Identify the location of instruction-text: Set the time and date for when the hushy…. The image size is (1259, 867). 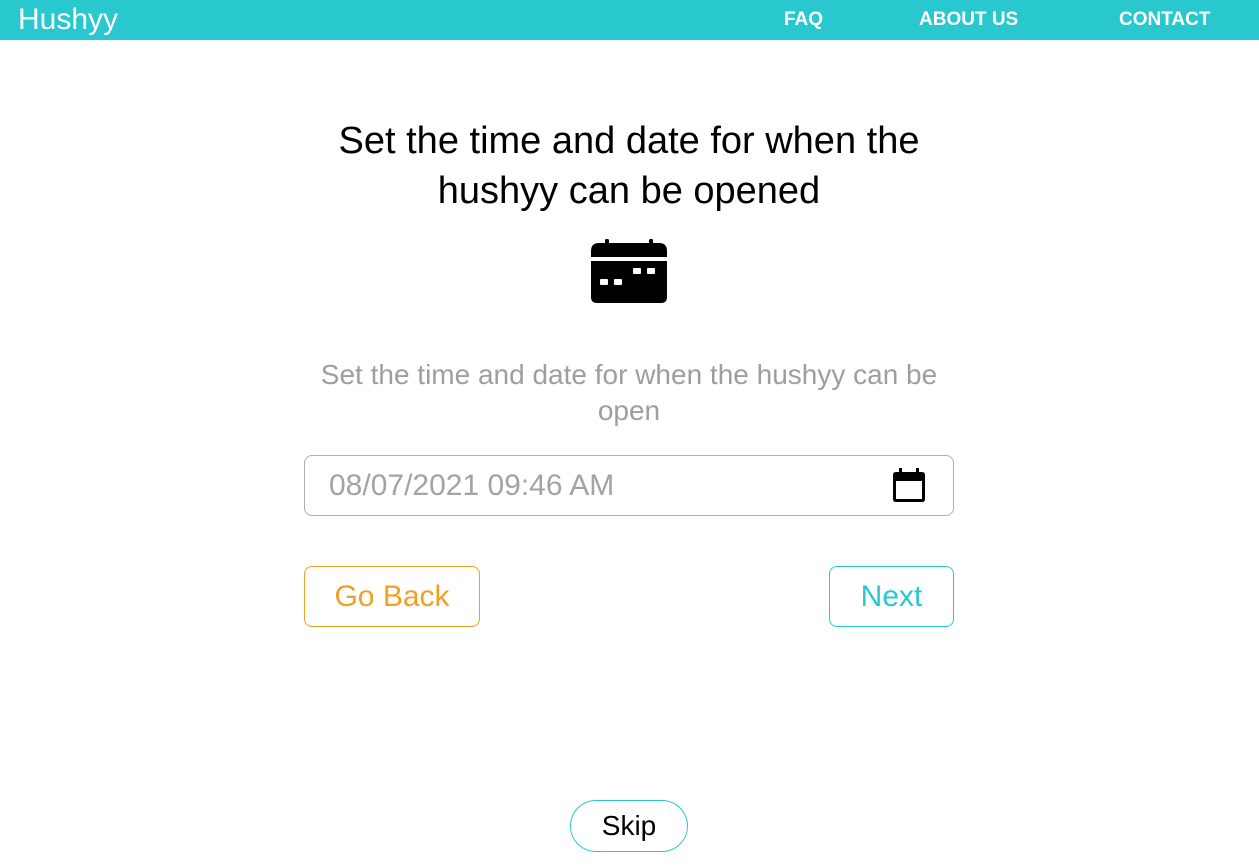
(629, 392).